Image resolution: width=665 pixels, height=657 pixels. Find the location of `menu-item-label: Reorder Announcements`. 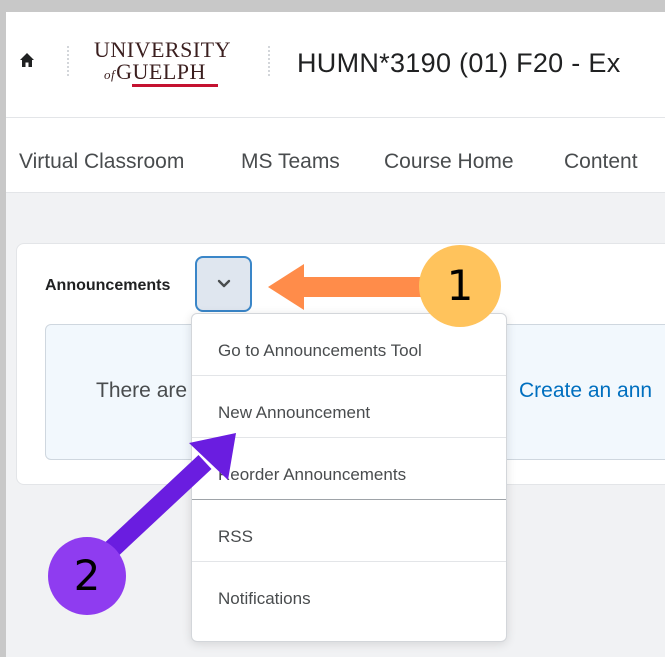

menu-item-label: Reorder Announcements is located at coordinates (312, 474).